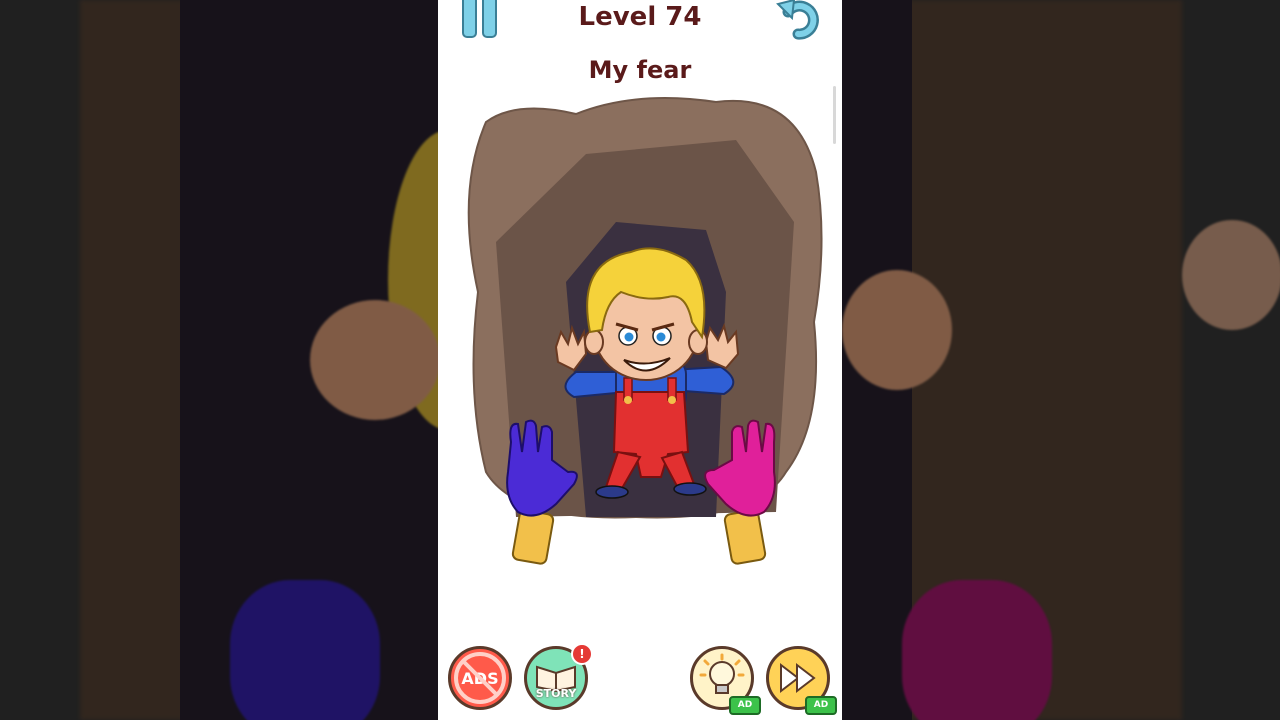 The width and height of the screenshot is (1280, 720). What do you see at coordinates (725, 680) in the screenshot?
I see `hint-button: AD` at bounding box center [725, 680].